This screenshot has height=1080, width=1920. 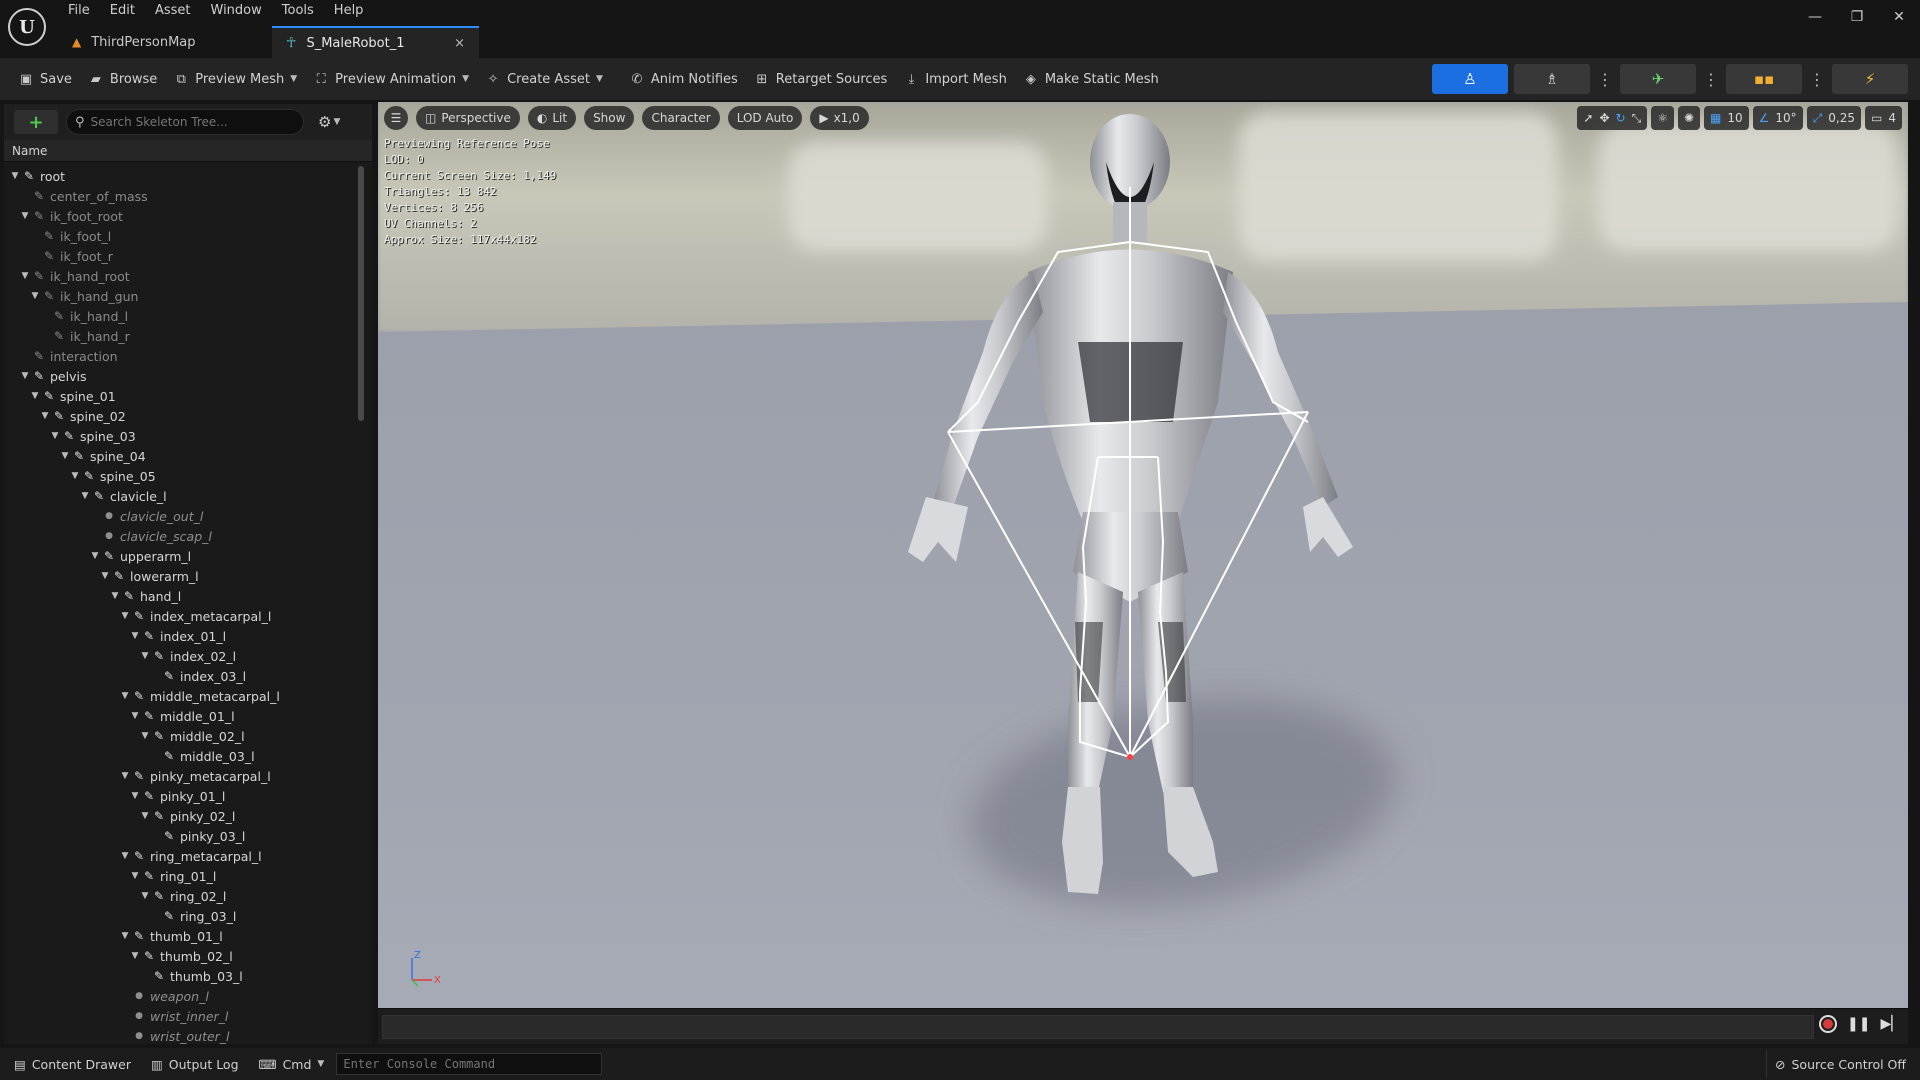 What do you see at coordinates (180, 296) in the screenshot?
I see `bone-row: ▼ ✎ ik_hand_gun` at bounding box center [180, 296].